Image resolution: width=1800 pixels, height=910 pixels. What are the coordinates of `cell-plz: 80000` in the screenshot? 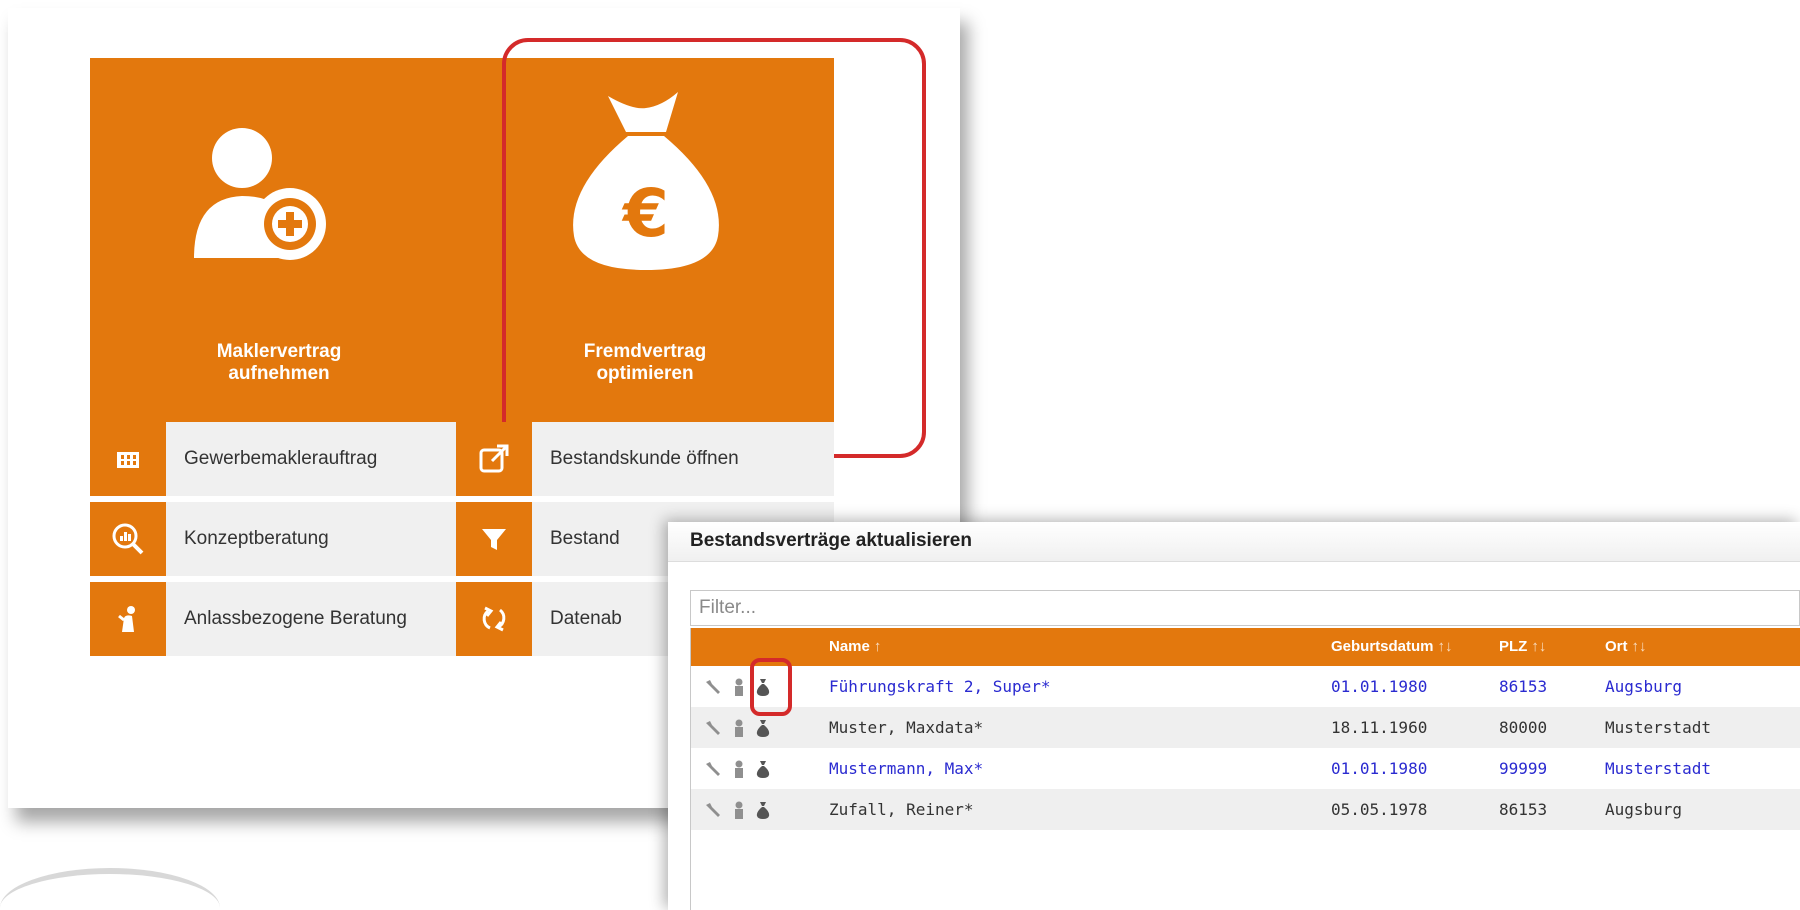 It's located at (1523, 727).